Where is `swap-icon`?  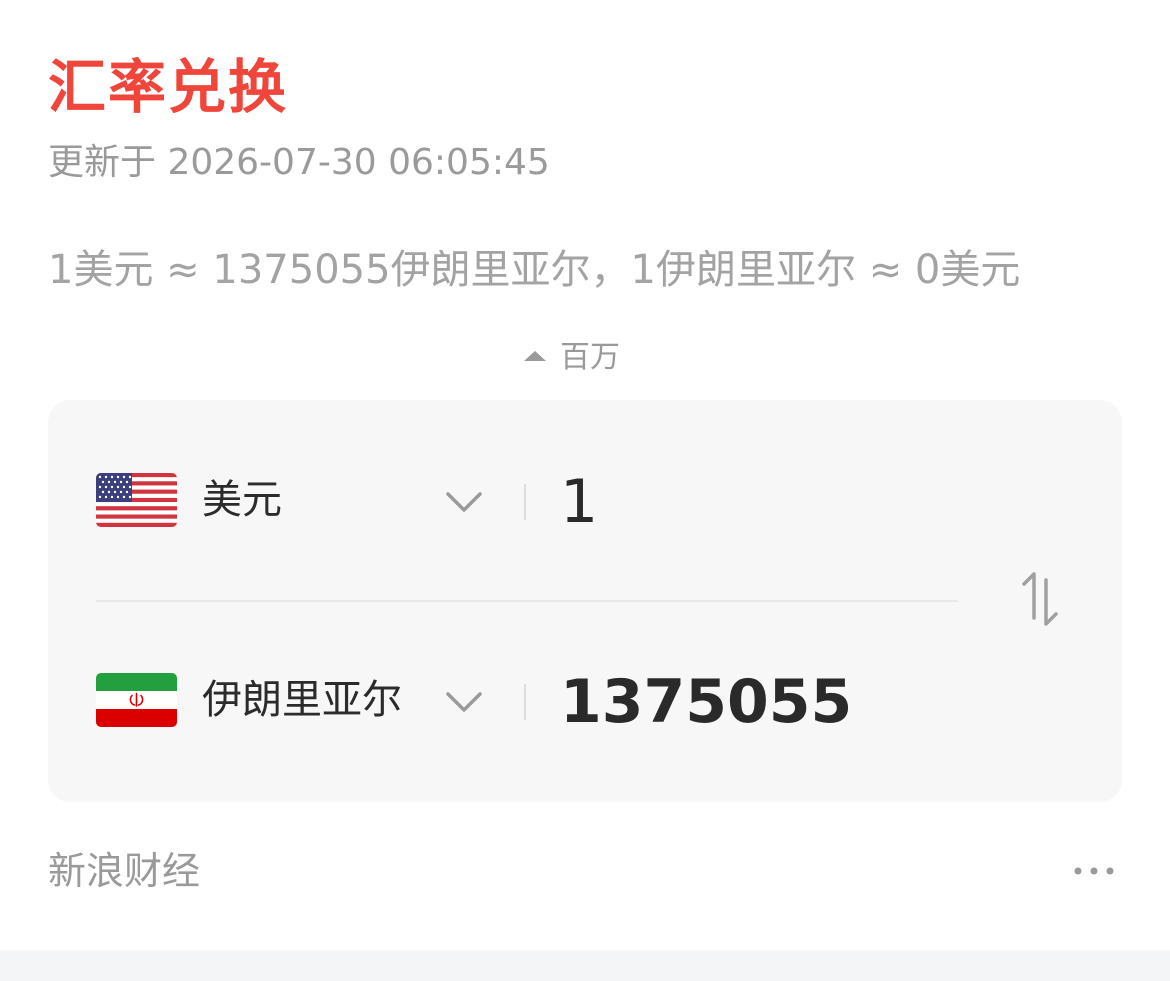
swap-icon is located at coordinates (1040, 600).